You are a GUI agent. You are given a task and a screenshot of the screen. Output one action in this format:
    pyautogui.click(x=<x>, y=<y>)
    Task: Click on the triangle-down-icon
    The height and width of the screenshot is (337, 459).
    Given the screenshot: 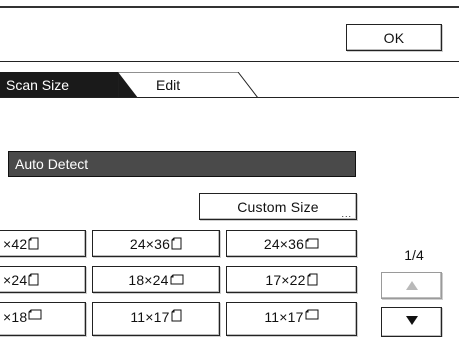 What is the action you would take?
    pyautogui.click(x=411, y=320)
    